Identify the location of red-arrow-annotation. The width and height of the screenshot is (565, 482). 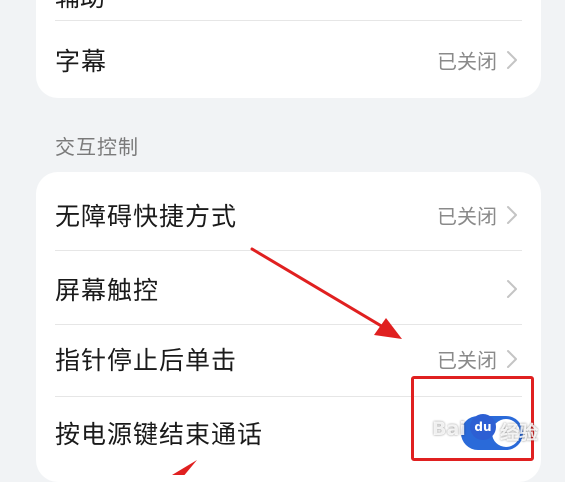
(320, 289).